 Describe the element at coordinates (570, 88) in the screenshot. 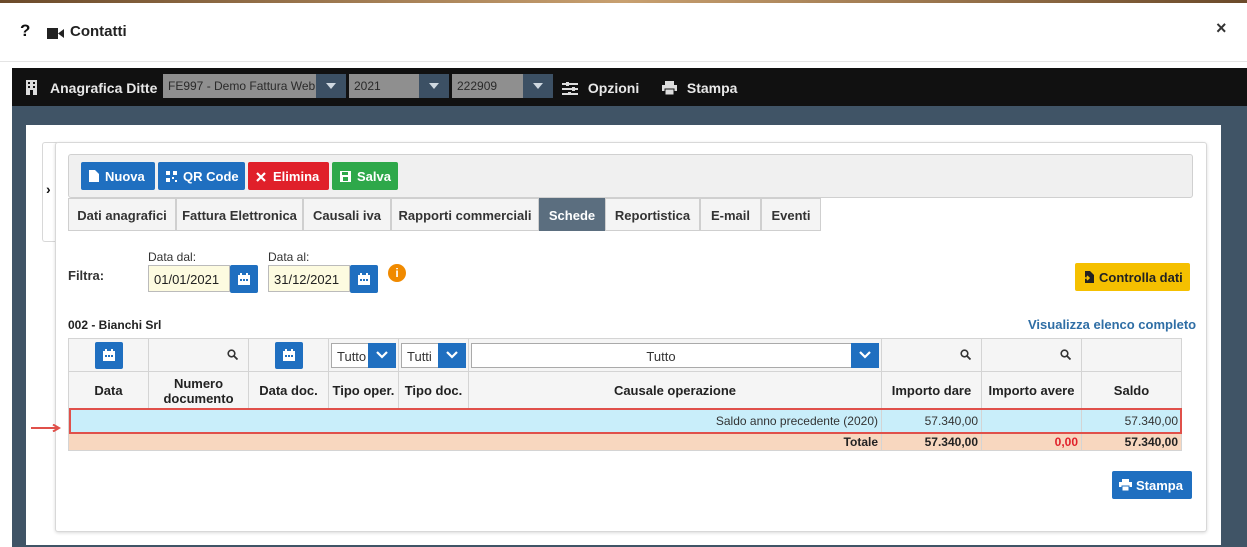

I see `sliders-icon` at that location.